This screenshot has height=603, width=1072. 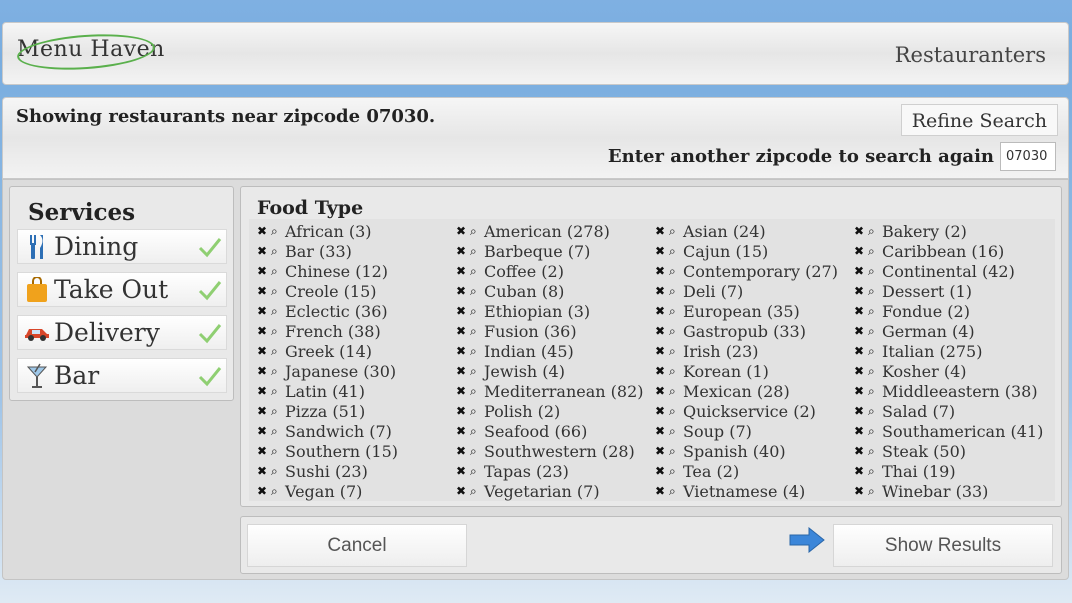 What do you see at coordinates (726, 371) in the screenshot?
I see `food-type-label: Korean (1)` at bounding box center [726, 371].